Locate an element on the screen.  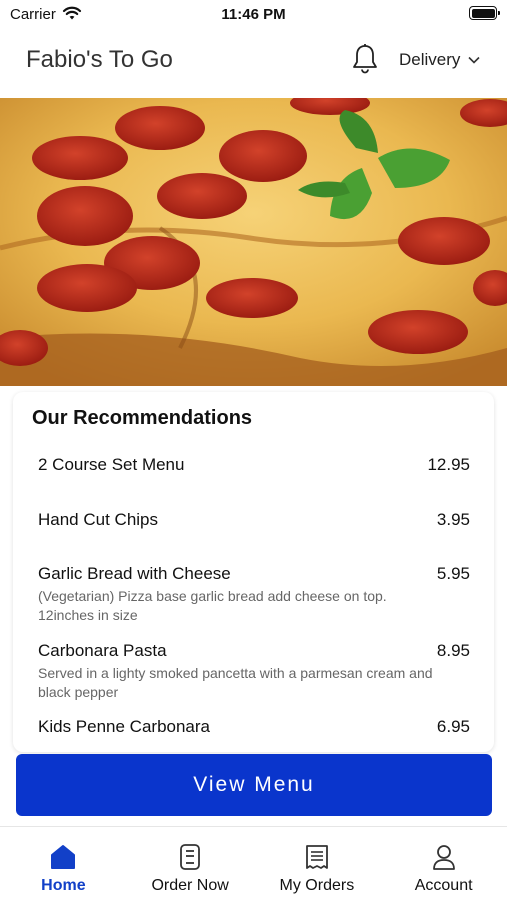
battery-icon is located at coordinates (484, 13).